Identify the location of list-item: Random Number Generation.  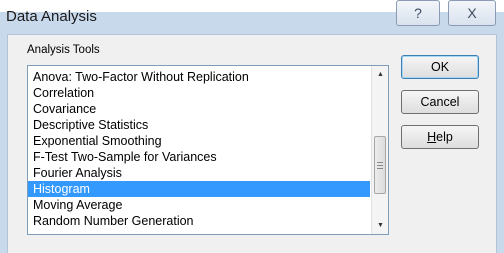
(199, 221).